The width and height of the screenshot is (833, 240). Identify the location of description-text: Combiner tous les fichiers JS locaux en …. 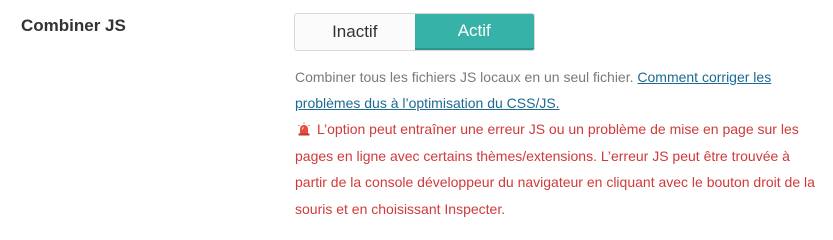
(466, 77).